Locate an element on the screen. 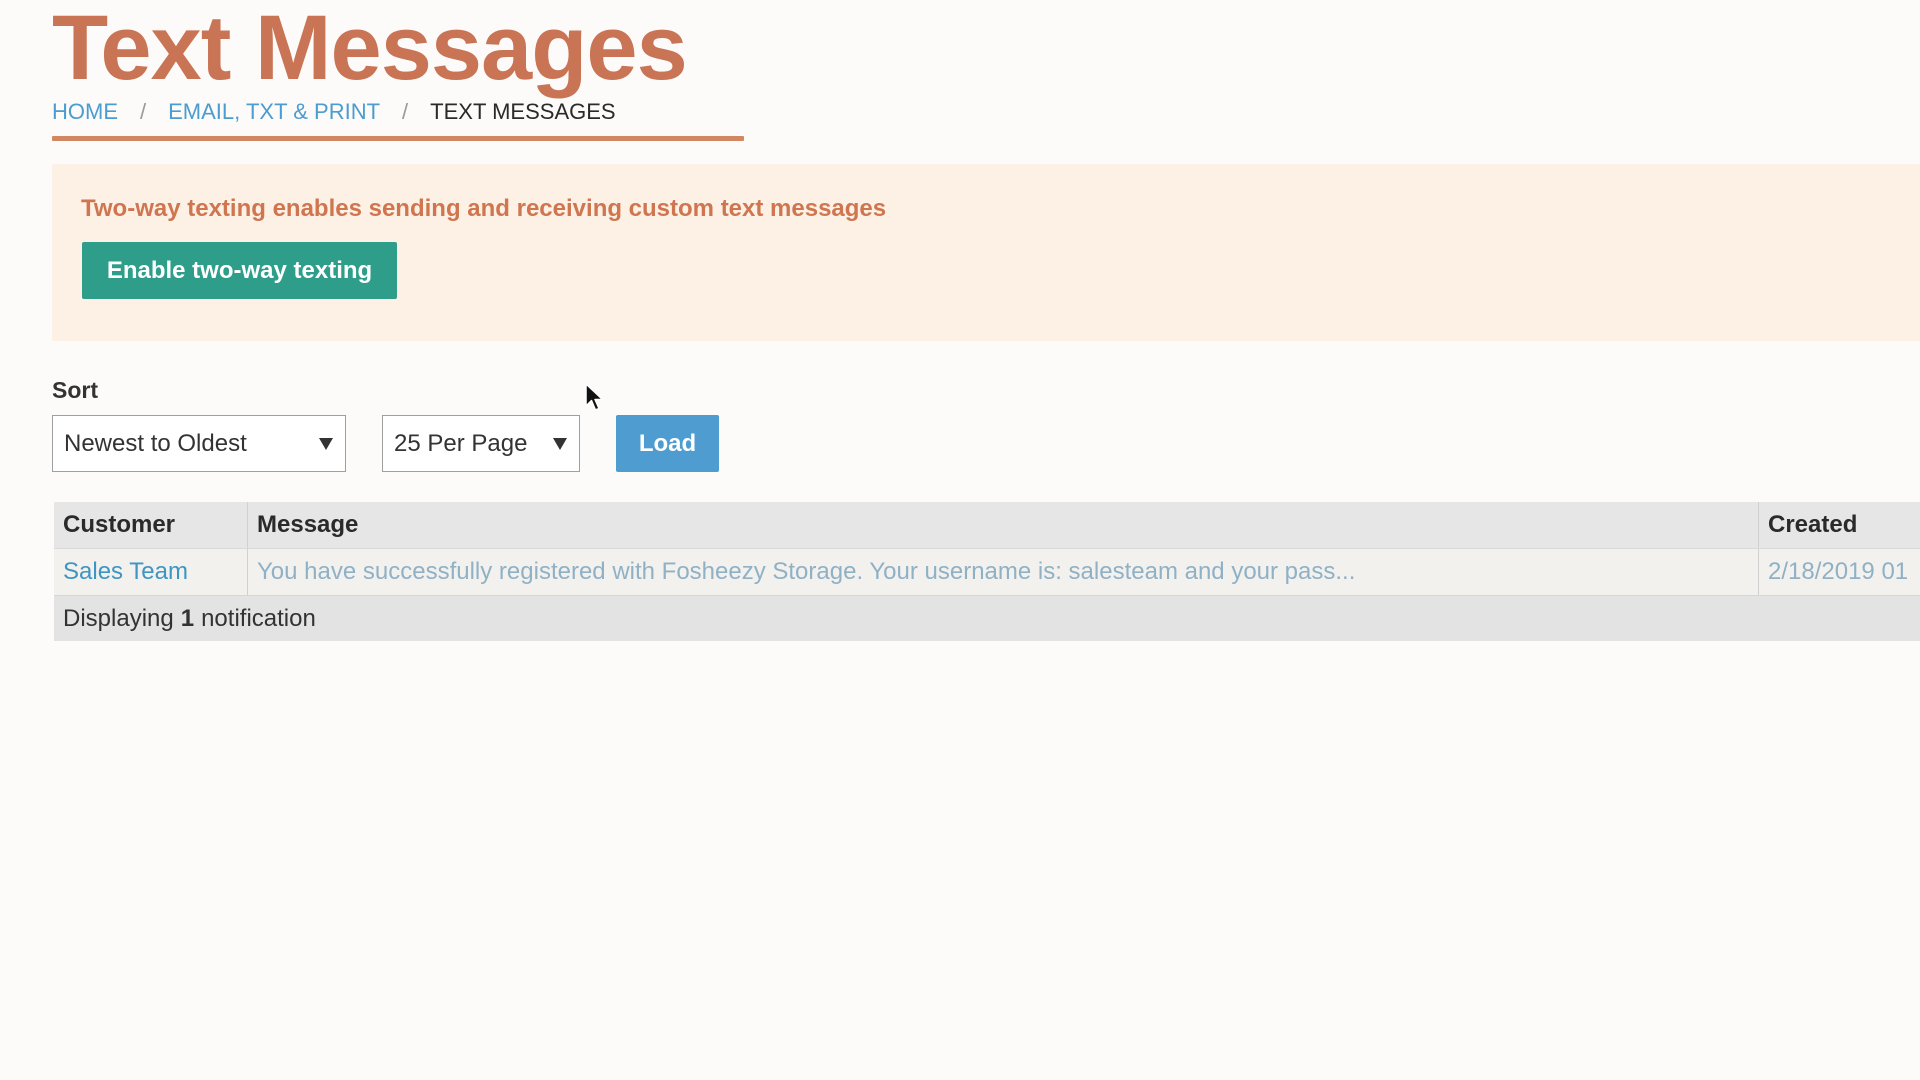  customer-link: Sales Team is located at coordinates (125, 572).